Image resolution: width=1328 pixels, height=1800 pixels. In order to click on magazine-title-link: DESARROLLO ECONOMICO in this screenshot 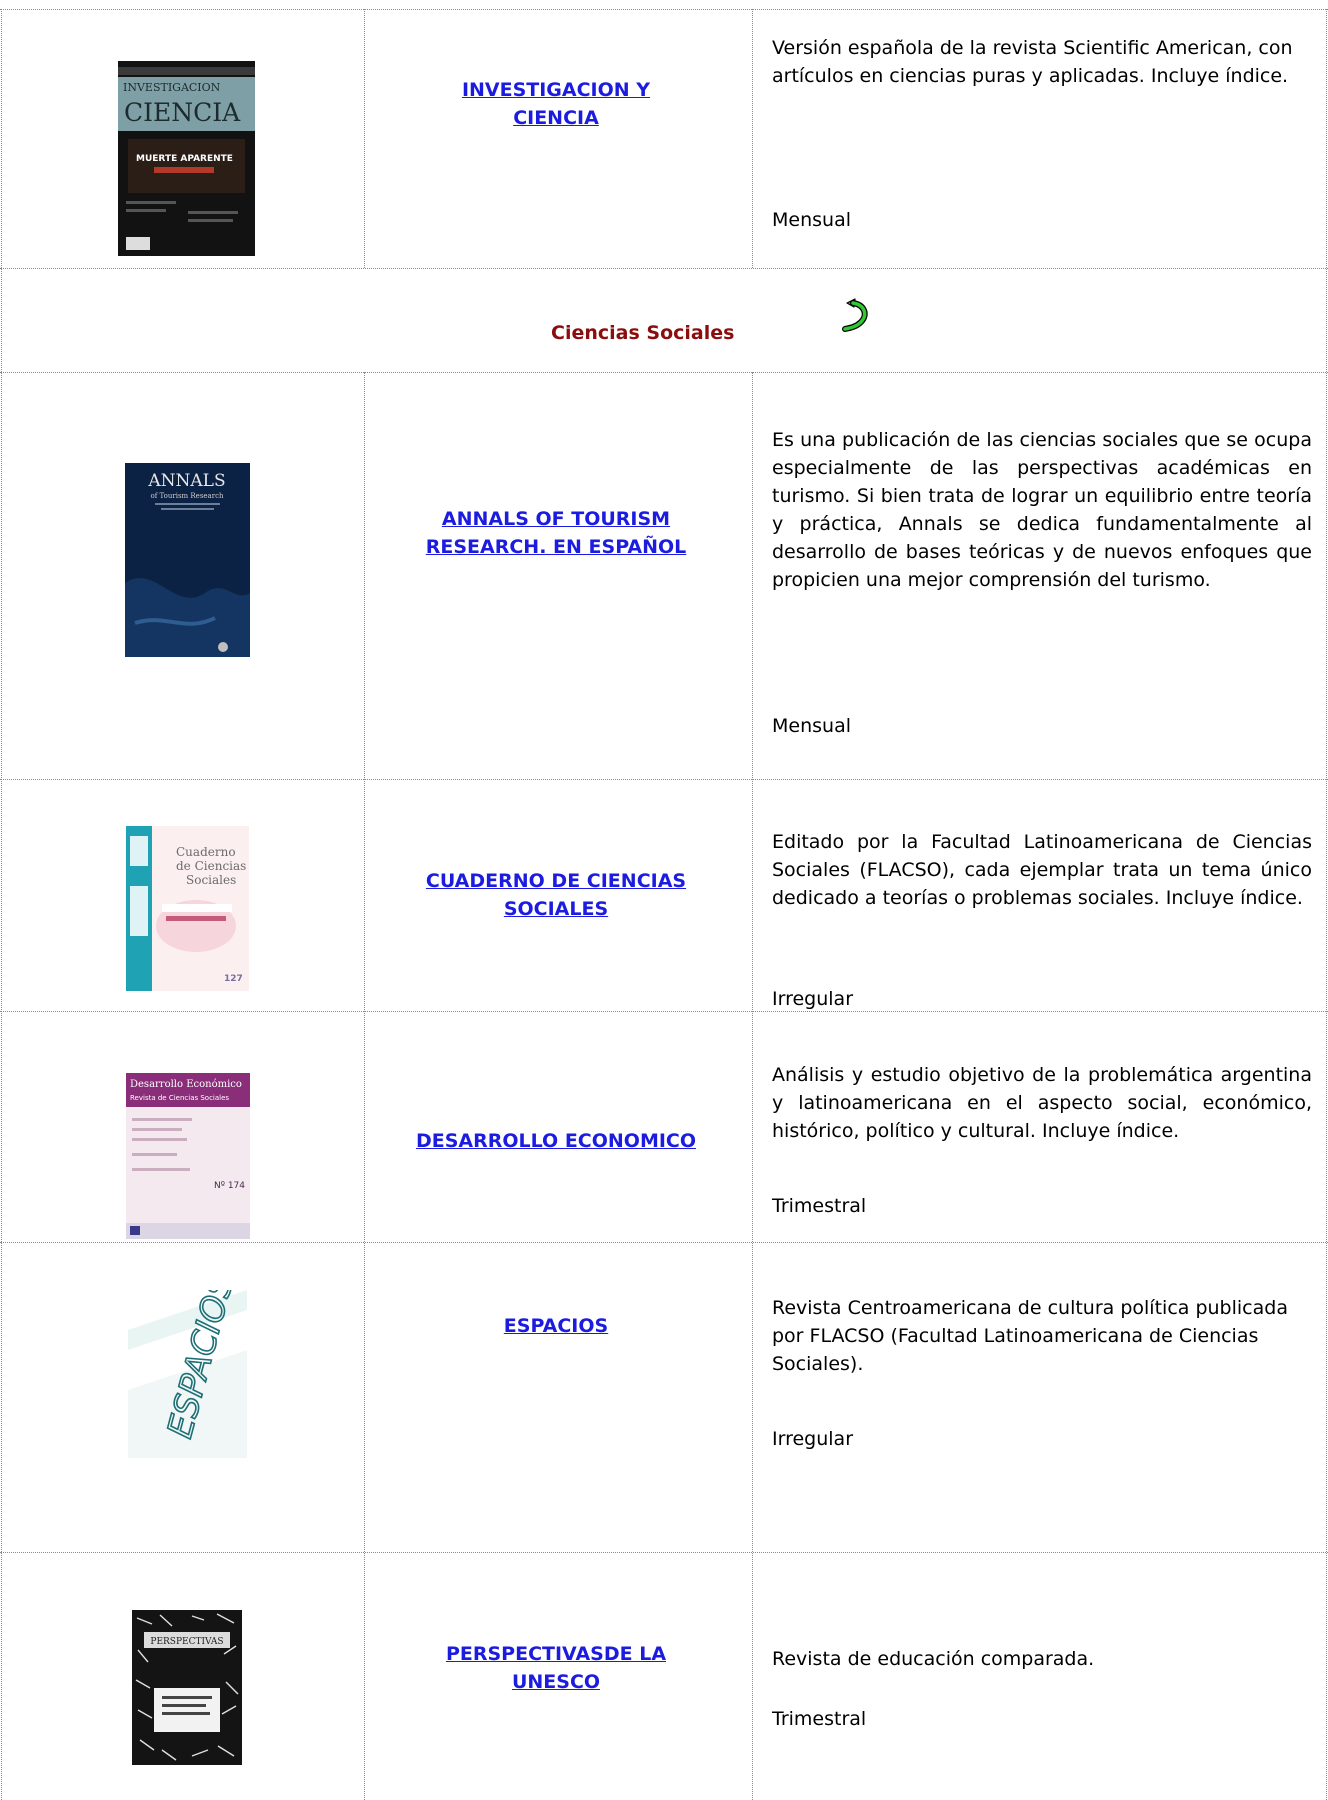, I will do `click(556, 1141)`.